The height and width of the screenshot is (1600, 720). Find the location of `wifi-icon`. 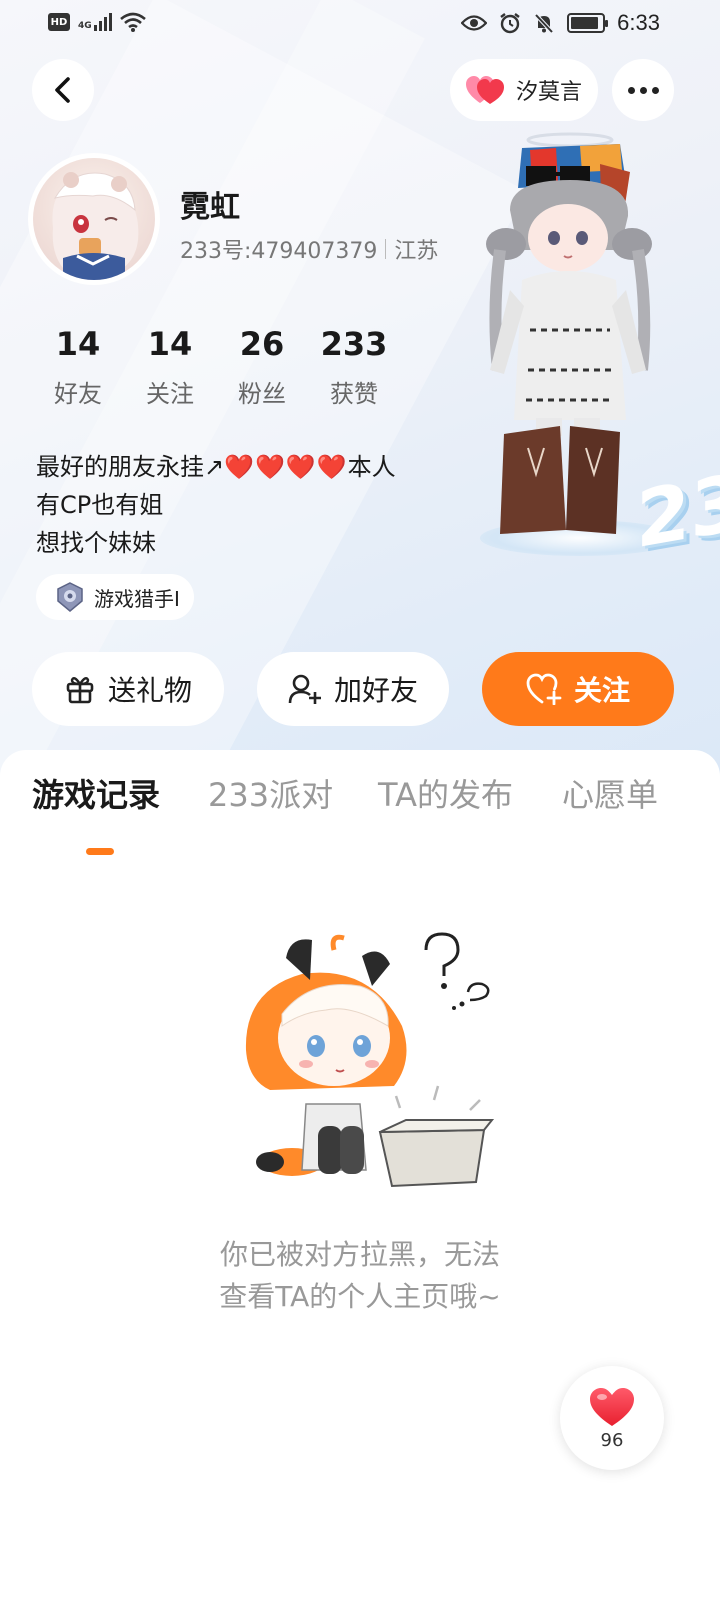

wifi-icon is located at coordinates (132, 22).